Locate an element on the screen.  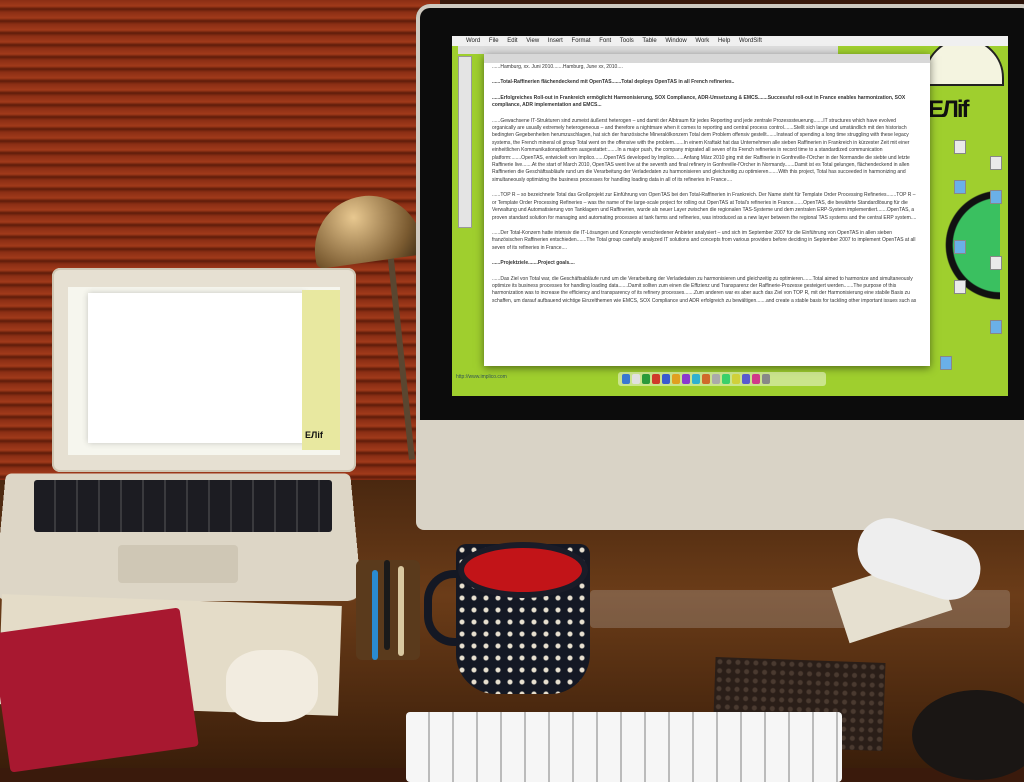
menu-wordsift: WordSift is located at coordinates (750, 41).